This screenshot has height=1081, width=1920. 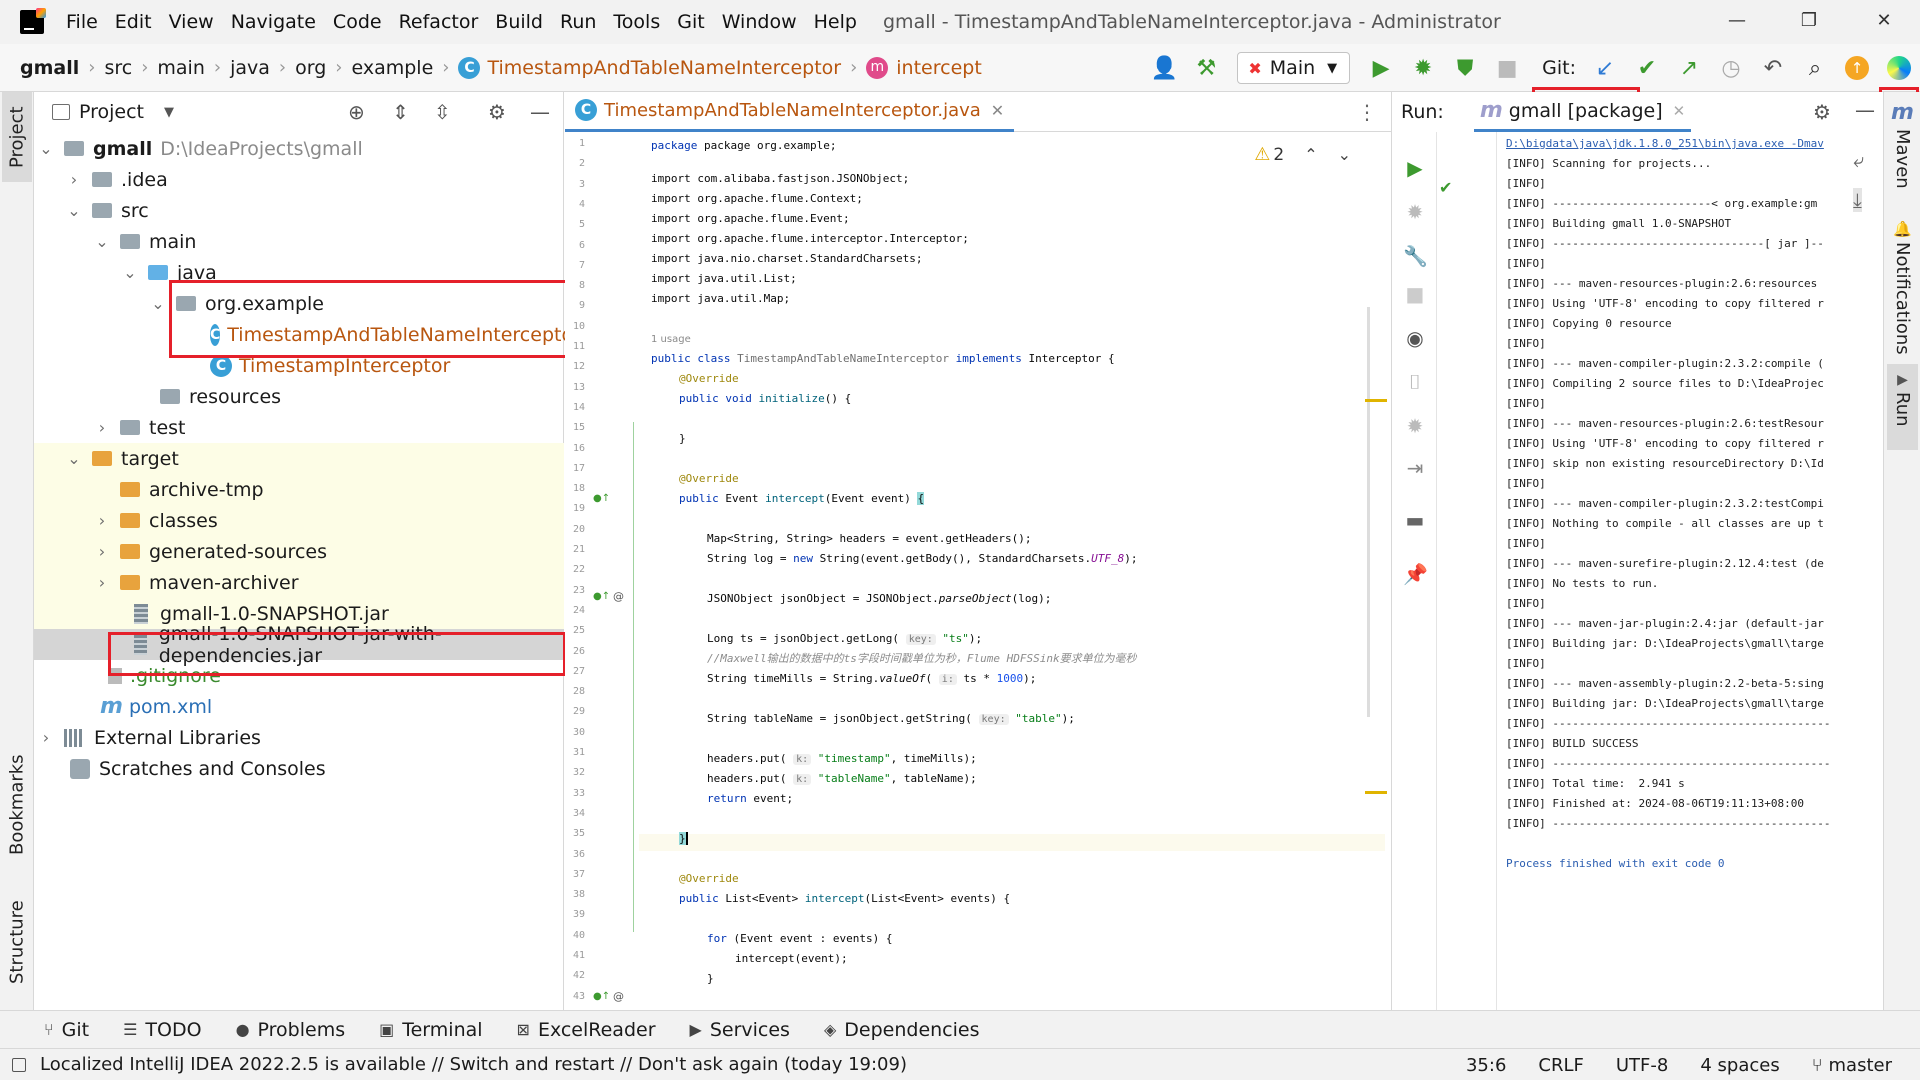 What do you see at coordinates (1809, 20) in the screenshot?
I see `restore-button: ❐` at bounding box center [1809, 20].